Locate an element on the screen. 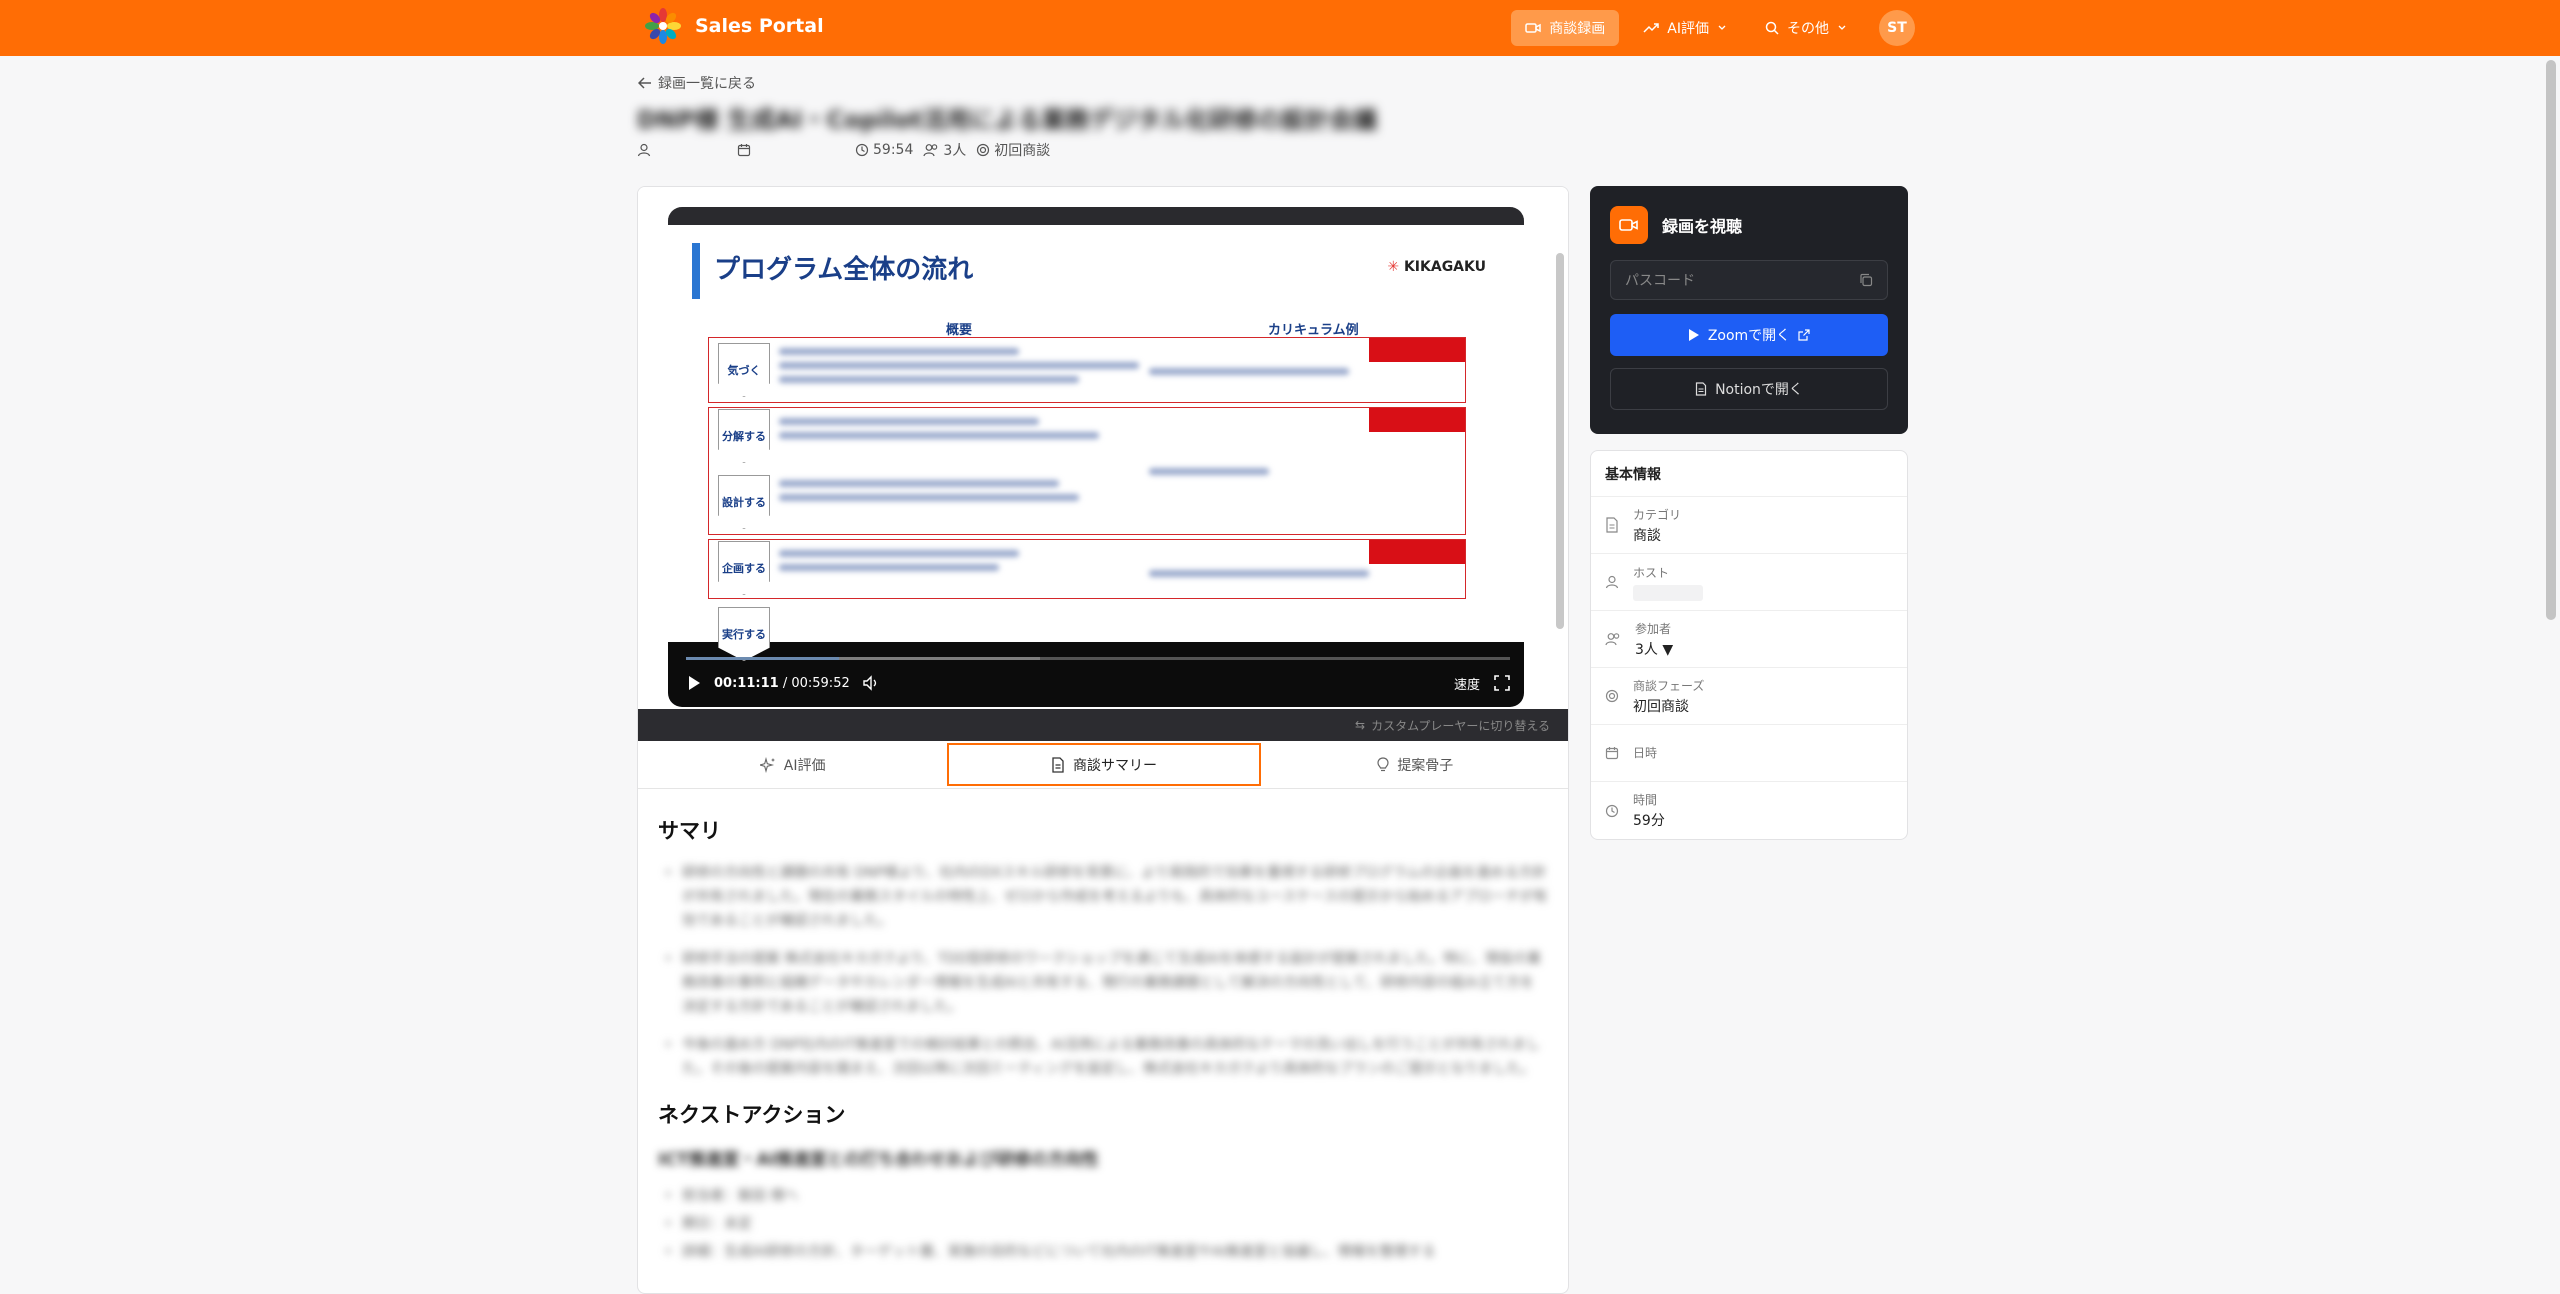 The height and width of the screenshot is (1294, 2560). screen-menu-bar is located at coordinates (1096, 216).